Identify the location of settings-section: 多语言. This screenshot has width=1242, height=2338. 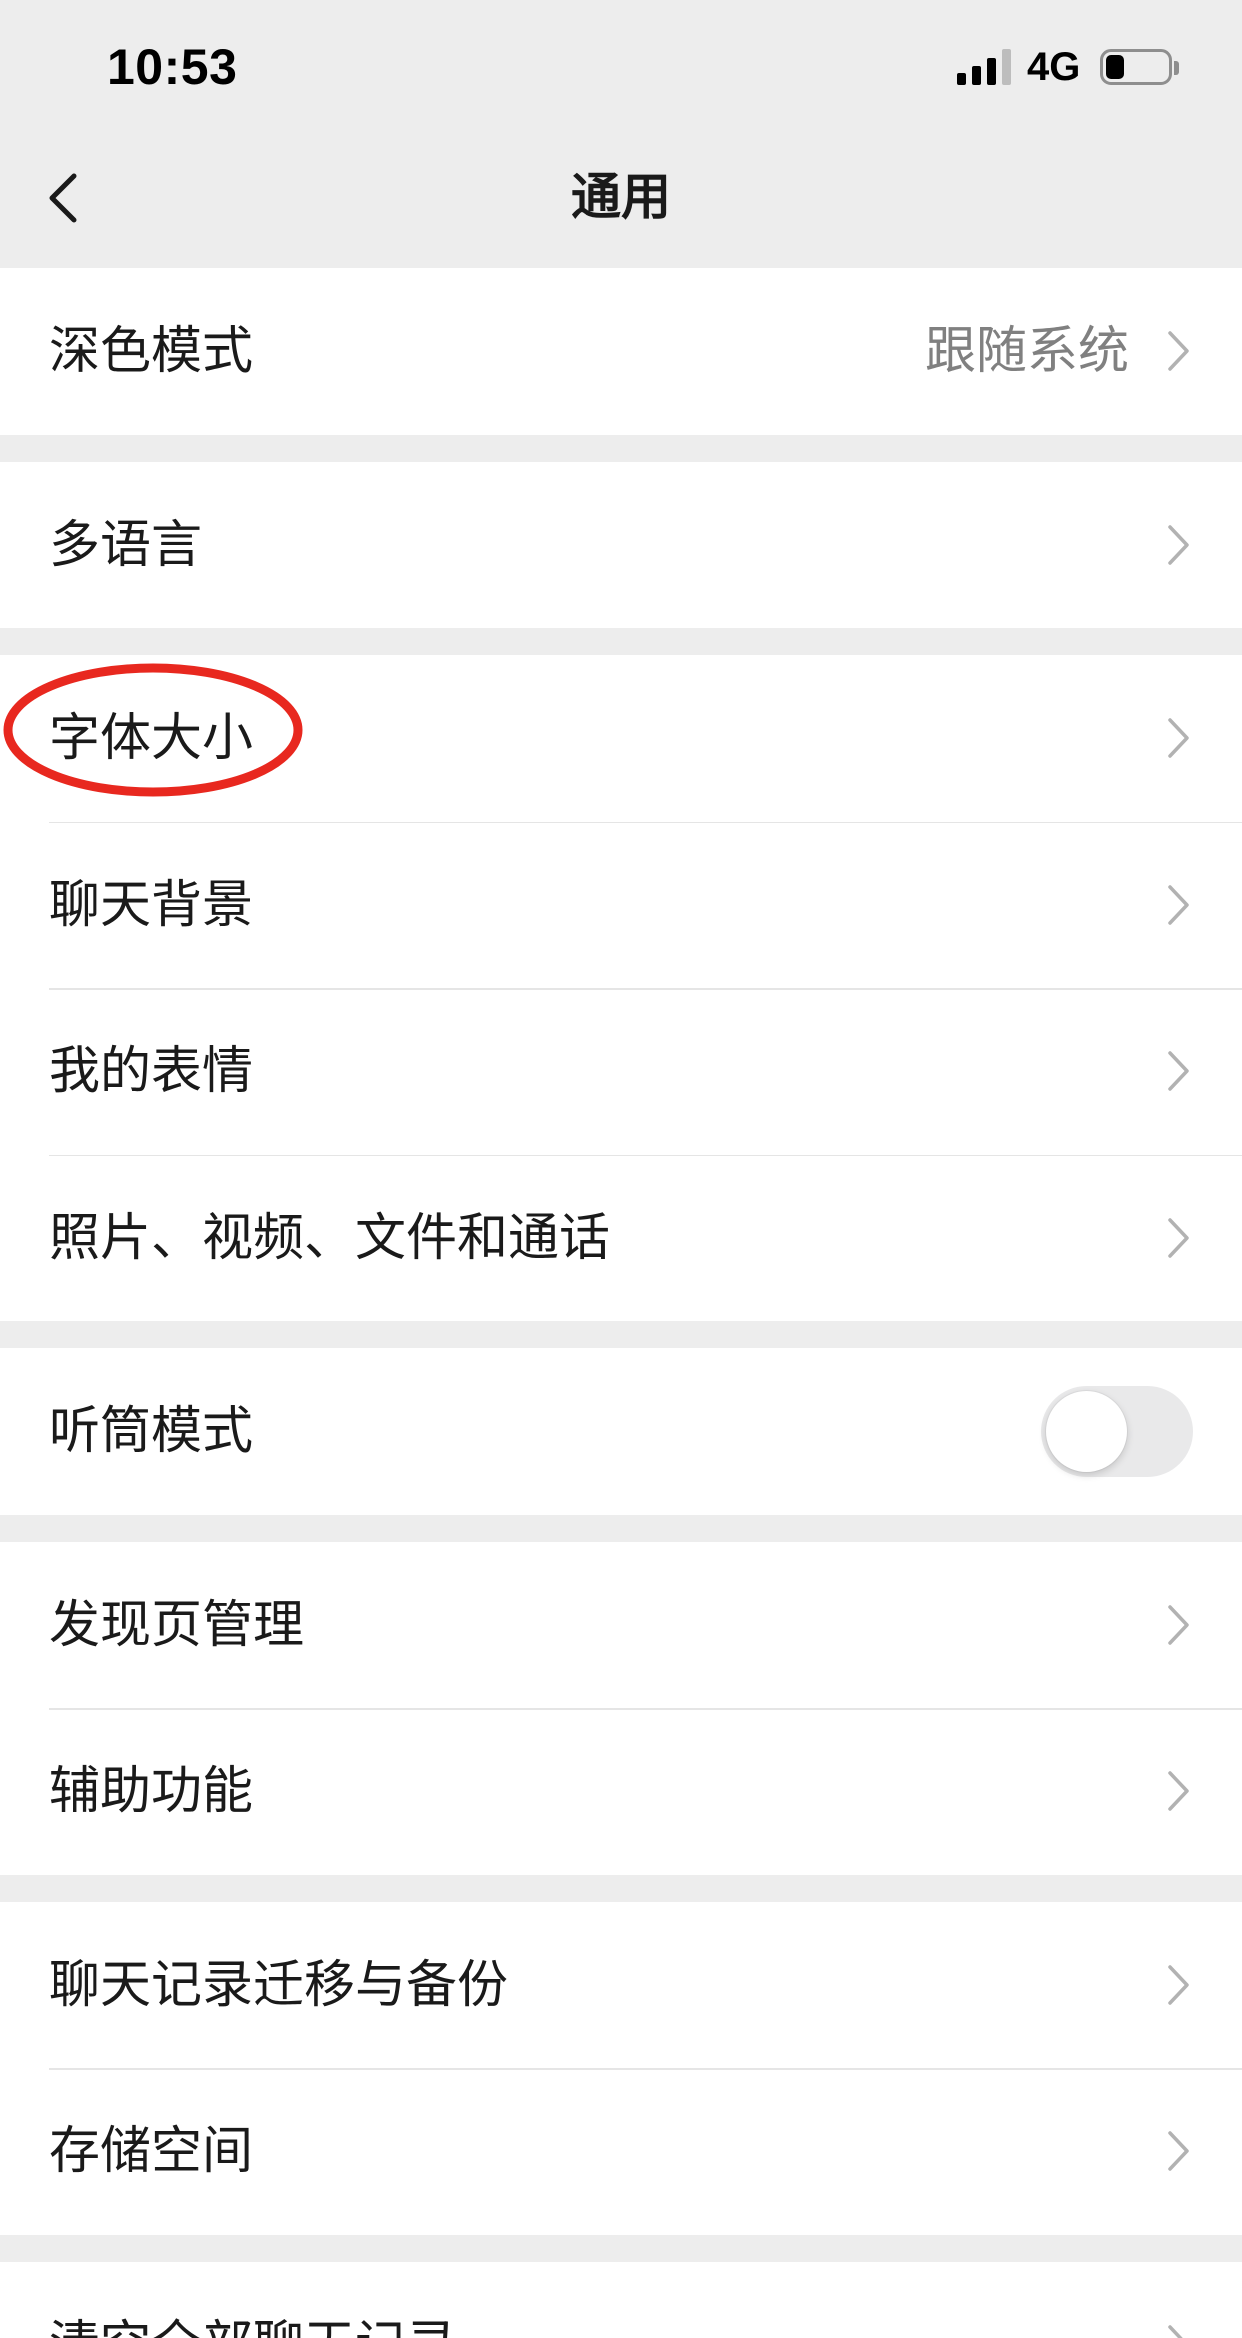
(621, 544).